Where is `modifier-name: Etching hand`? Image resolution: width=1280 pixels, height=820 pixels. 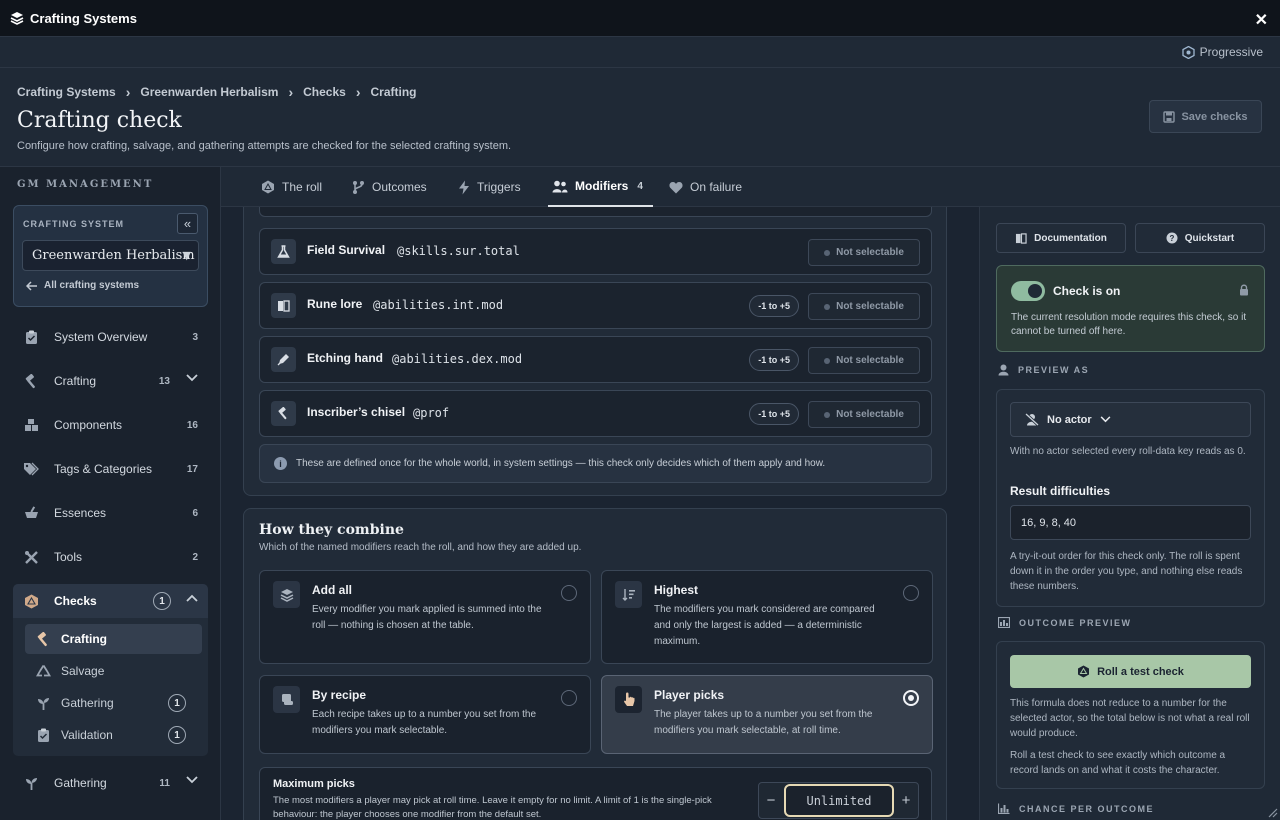 modifier-name: Etching hand is located at coordinates (345, 358).